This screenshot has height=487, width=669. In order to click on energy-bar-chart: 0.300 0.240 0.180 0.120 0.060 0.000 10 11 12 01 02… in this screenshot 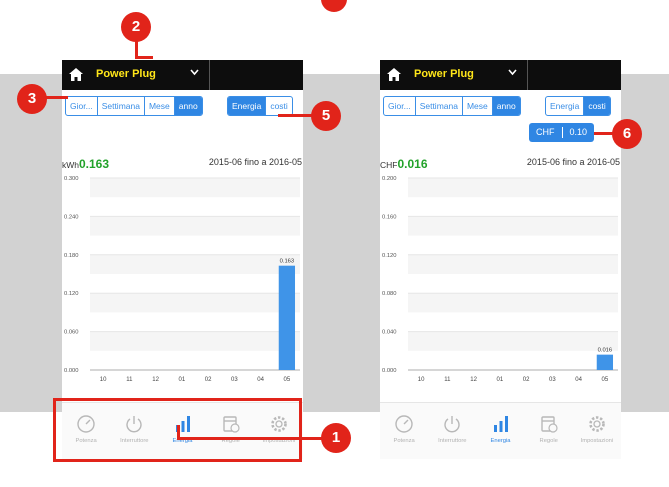, I will do `click(182, 279)`.